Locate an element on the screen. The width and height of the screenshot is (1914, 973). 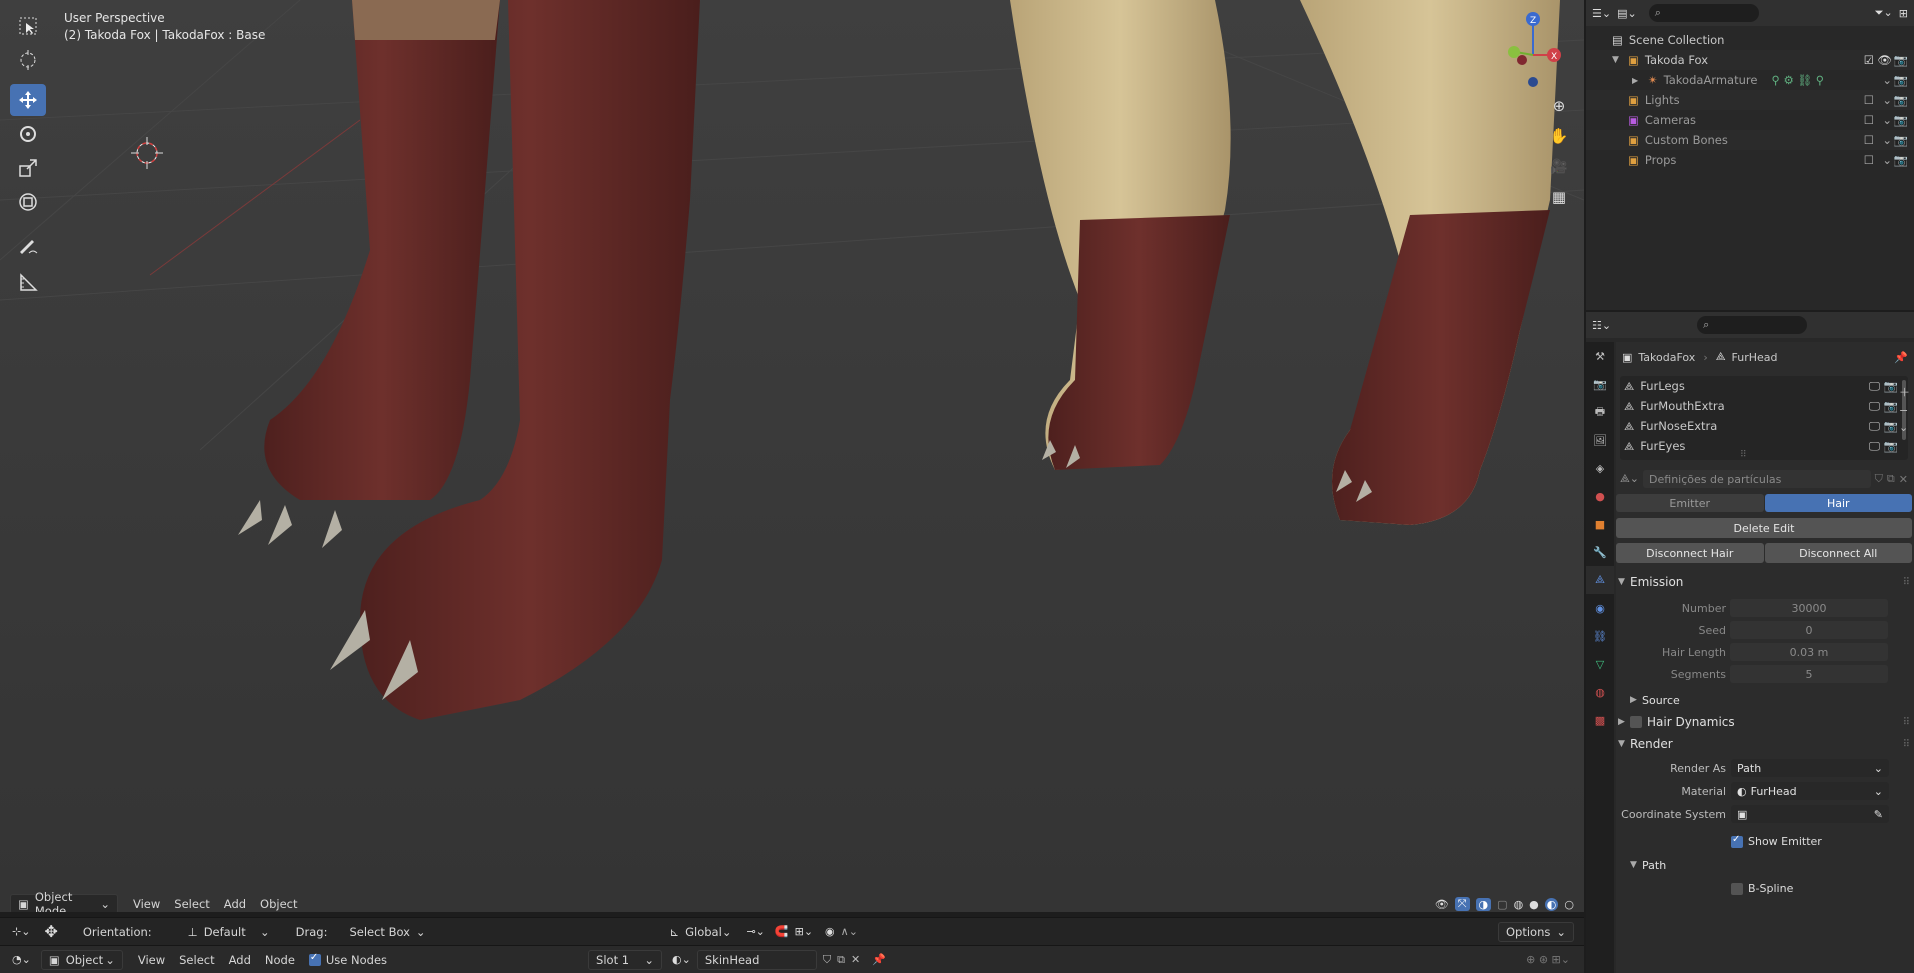
editor-type-icon: ☰⌄ is located at coordinates (1601, 13).